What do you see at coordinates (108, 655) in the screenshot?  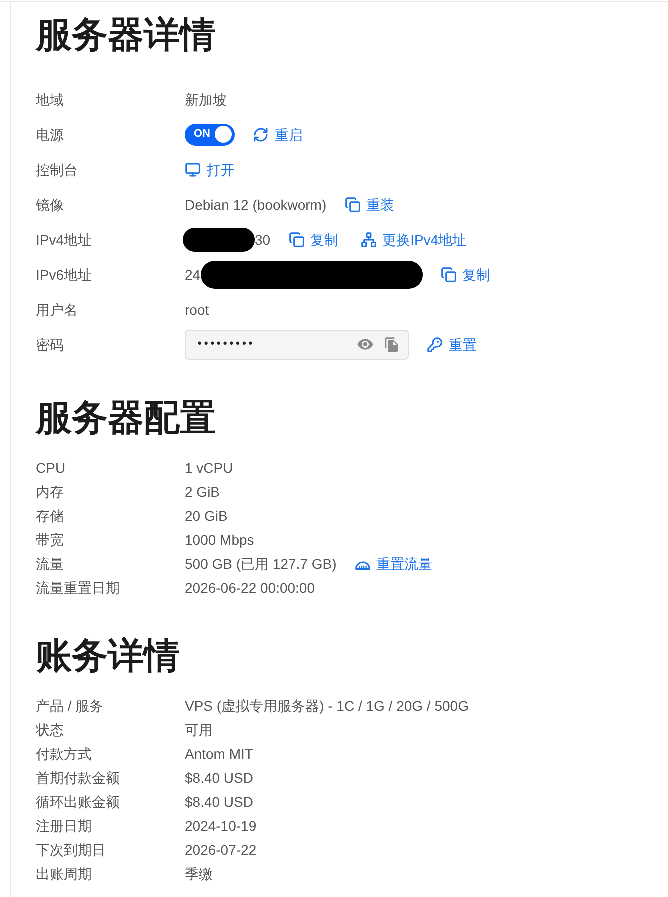 I see `section-heading: 账务详情` at bounding box center [108, 655].